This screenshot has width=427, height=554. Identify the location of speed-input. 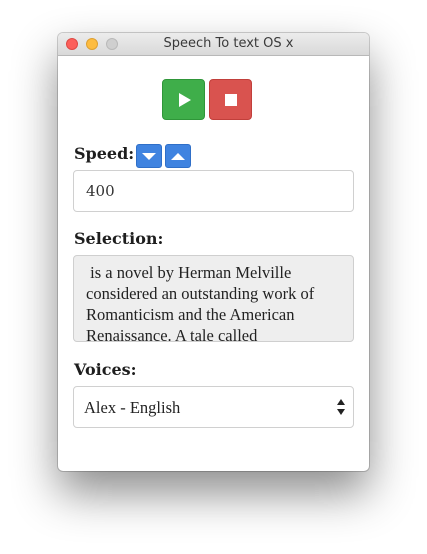
(213, 191).